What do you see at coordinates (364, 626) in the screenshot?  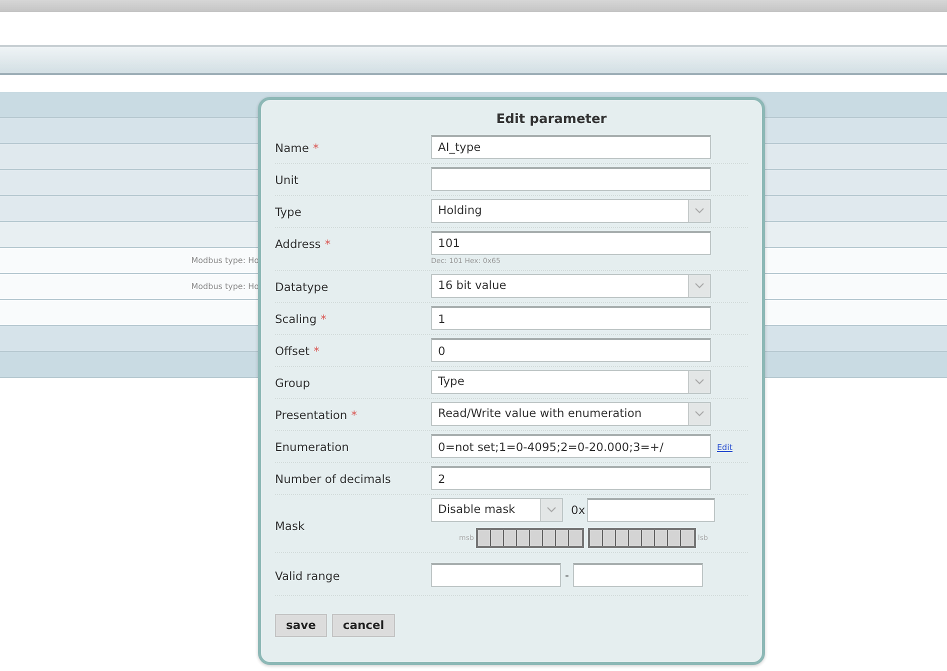 I see `cancel-button: cancel` at bounding box center [364, 626].